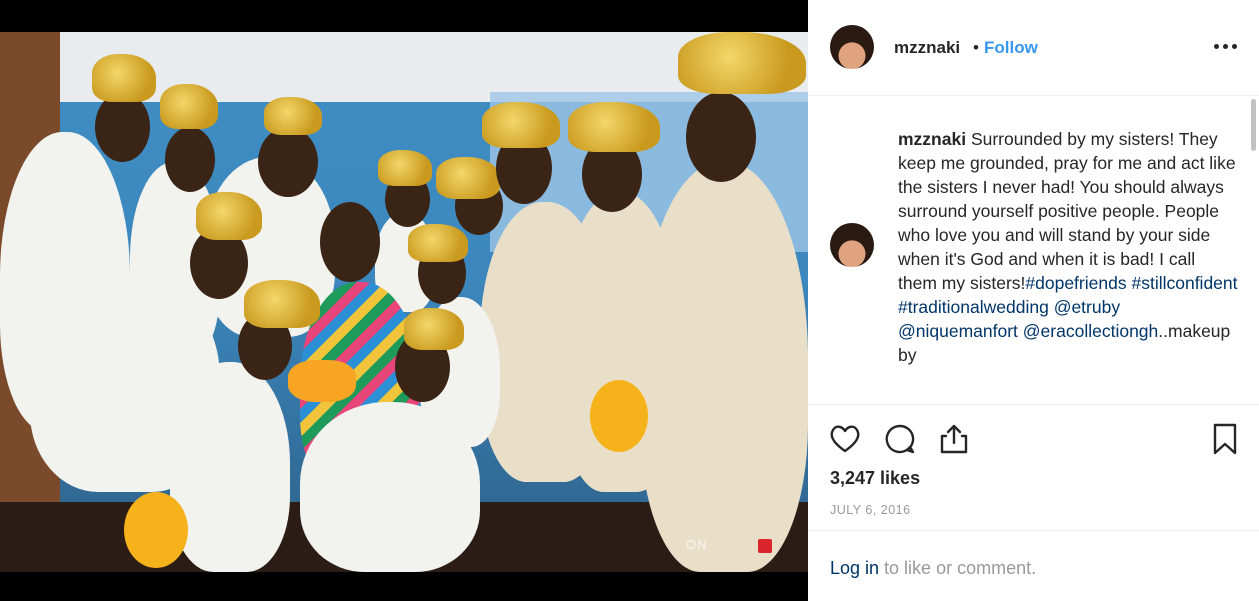 The image size is (1259, 601). I want to click on photo-watermark: ON, so click(697, 544).